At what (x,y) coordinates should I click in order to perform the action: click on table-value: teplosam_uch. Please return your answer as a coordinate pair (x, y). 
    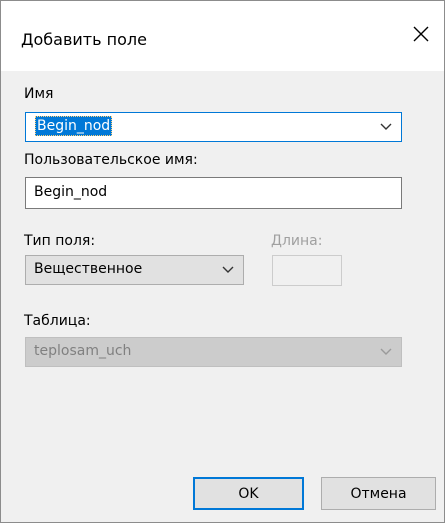
    Looking at the image, I should click on (83, 351).